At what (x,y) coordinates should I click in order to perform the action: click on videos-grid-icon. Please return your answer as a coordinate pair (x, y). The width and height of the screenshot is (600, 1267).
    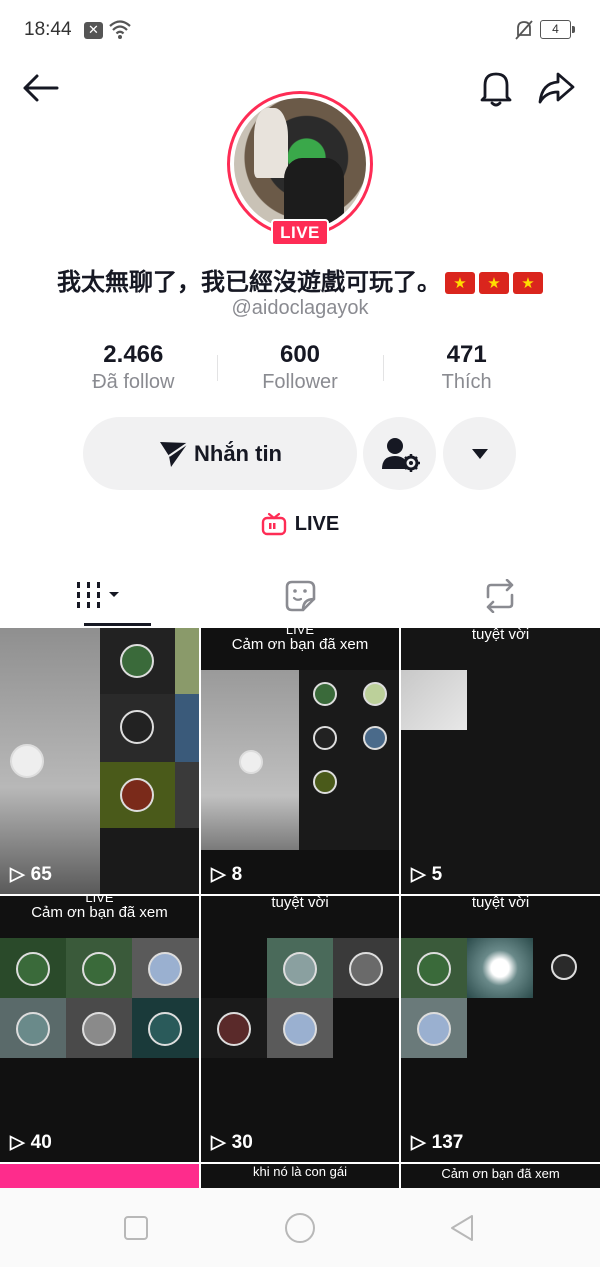
    Looking at the image, I should click on (98, 595).